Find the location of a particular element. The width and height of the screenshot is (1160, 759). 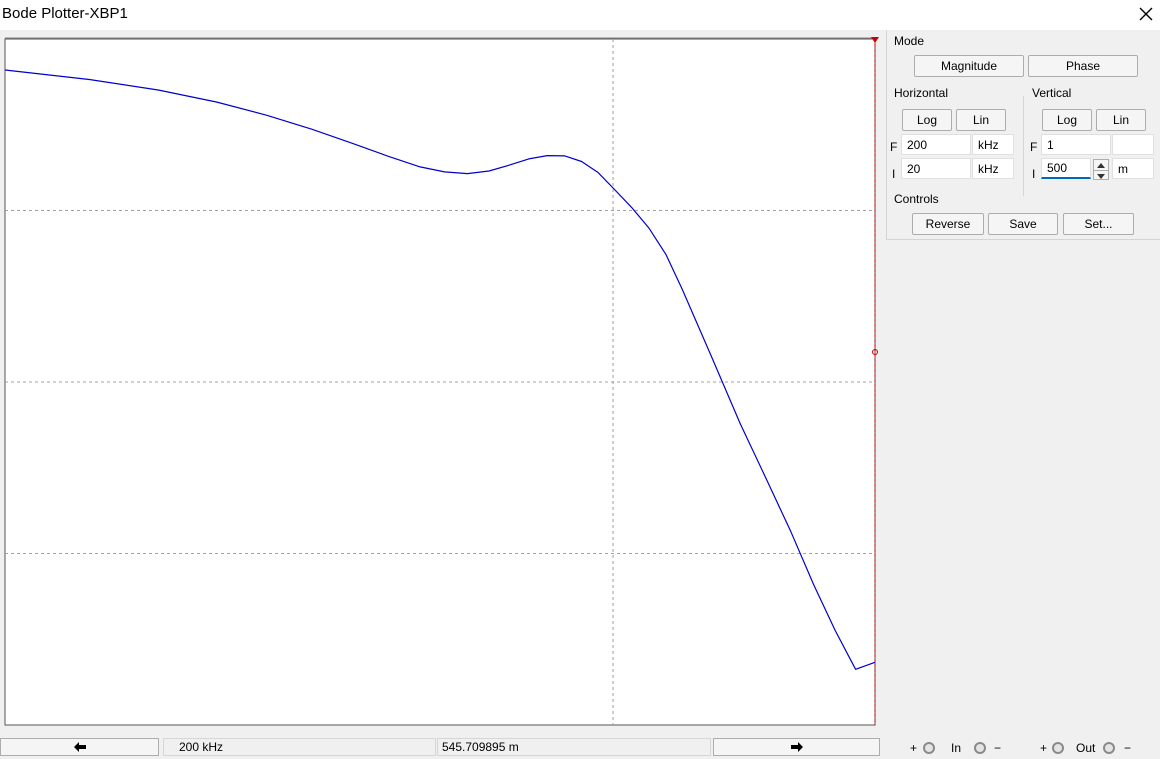

horizontal-final-letter: F is located at coordinates (894, 147).